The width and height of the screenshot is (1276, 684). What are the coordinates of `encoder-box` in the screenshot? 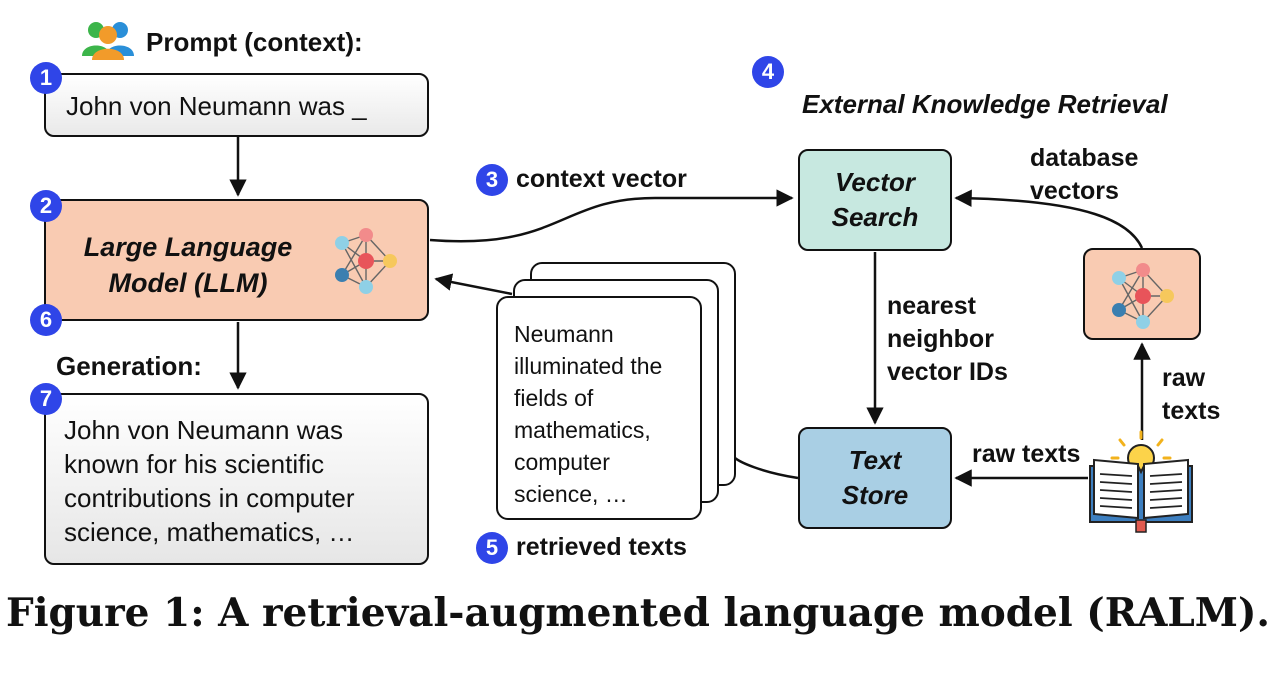 It's located at (1142, 294).